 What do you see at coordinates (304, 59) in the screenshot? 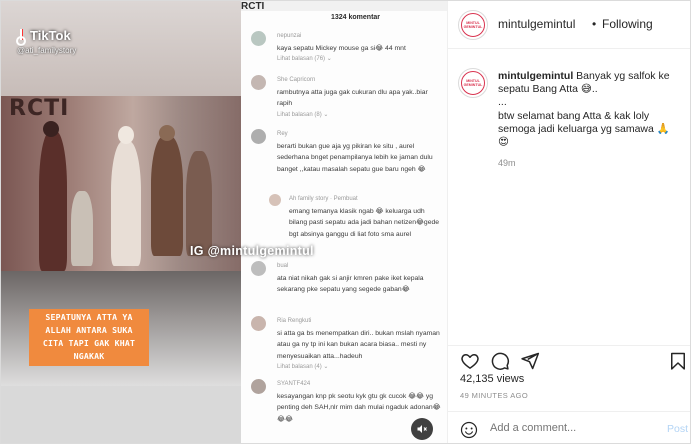
I see `comment-replies: Lihat balasan (76) ⌄` at bounding box center [304, 59].